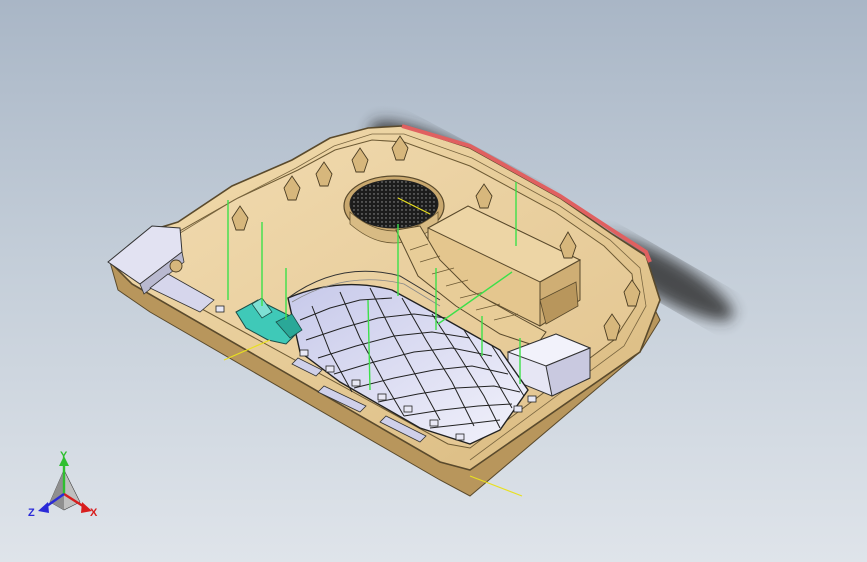 The width and height of the screenshot is (867, 562). What do you see at coordinates (63, 484) in the screenshot?
I see `orientation-triad: Y X Z` at bounding box center [63, 484].